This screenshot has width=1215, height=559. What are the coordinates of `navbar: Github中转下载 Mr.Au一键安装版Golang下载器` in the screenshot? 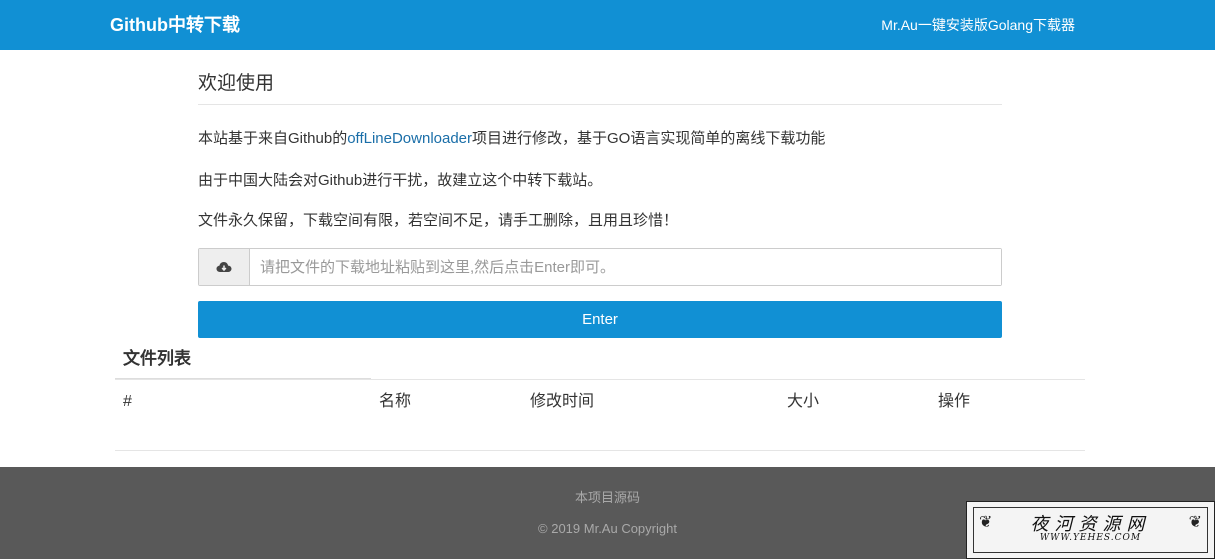 It's located at (607, 25).